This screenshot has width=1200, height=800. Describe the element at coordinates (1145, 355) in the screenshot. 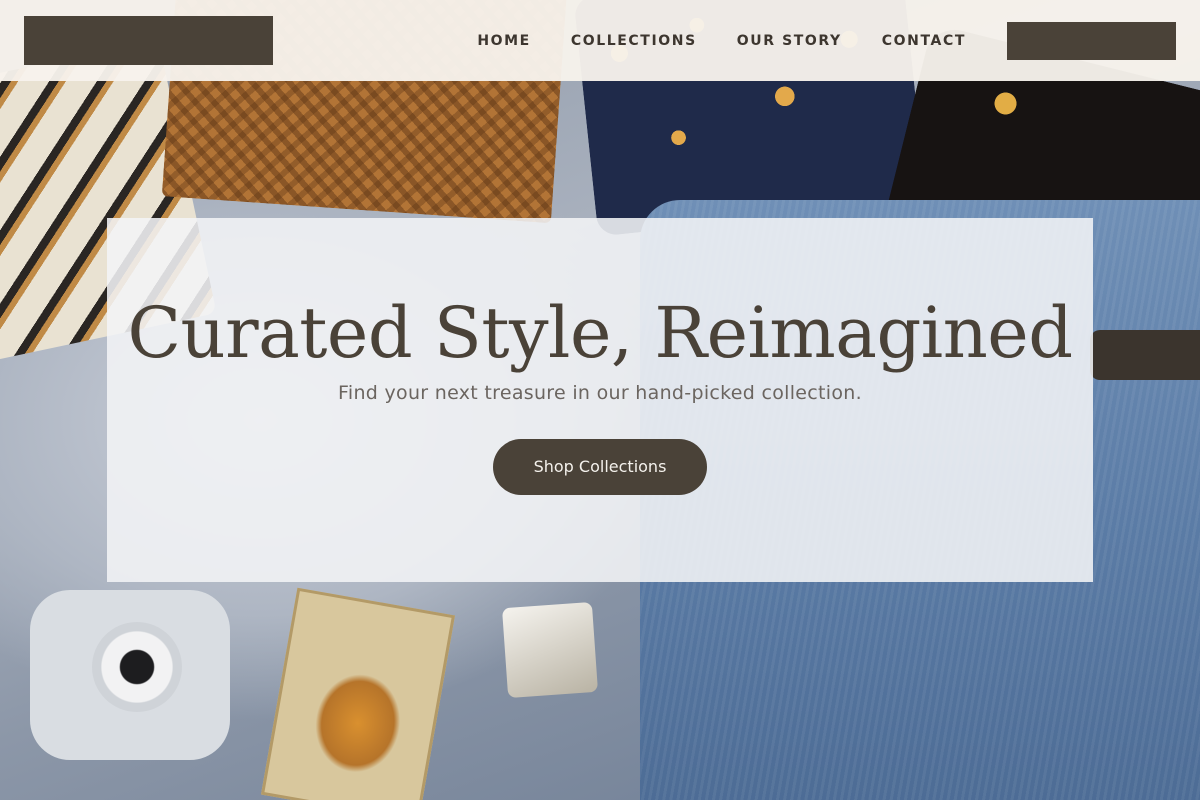

I see `belt-image` at that location.